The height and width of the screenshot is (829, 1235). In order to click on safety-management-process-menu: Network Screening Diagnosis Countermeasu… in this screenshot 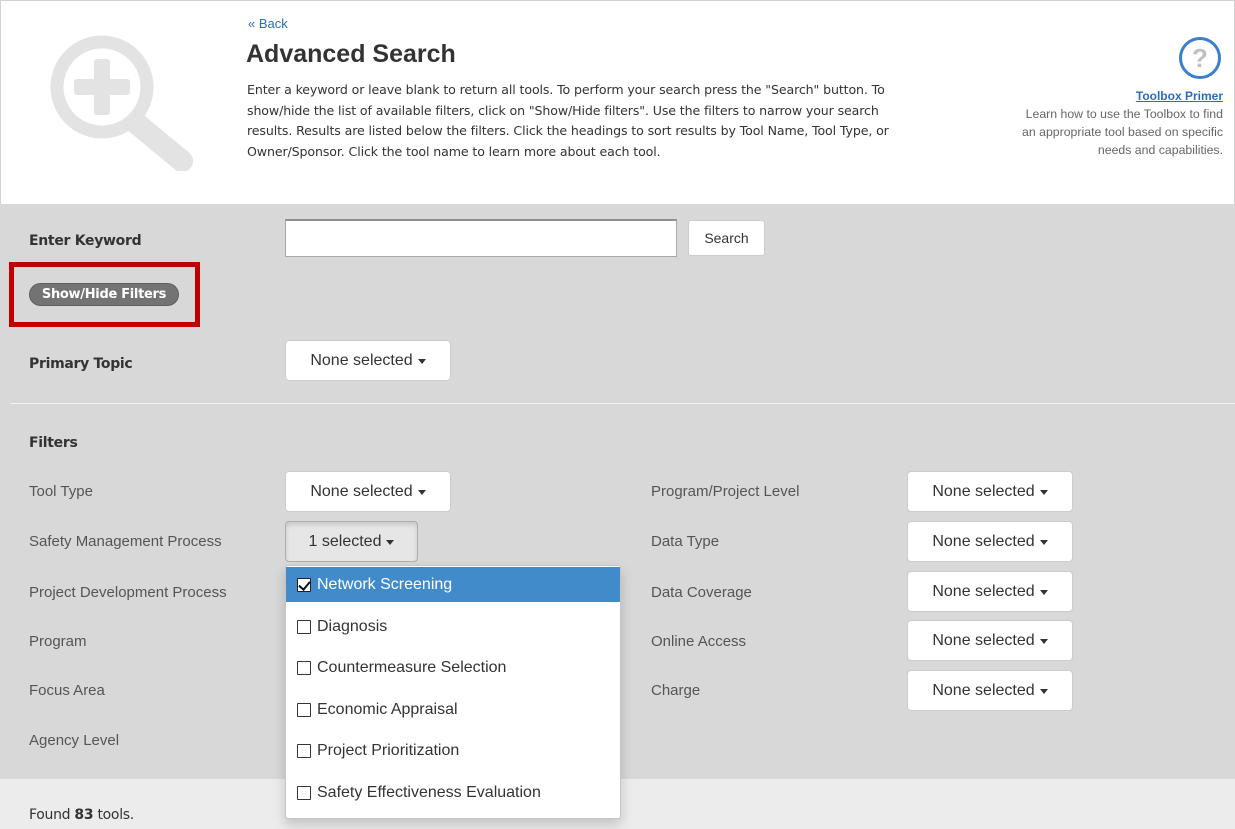, I will do `click(453, 692)`.